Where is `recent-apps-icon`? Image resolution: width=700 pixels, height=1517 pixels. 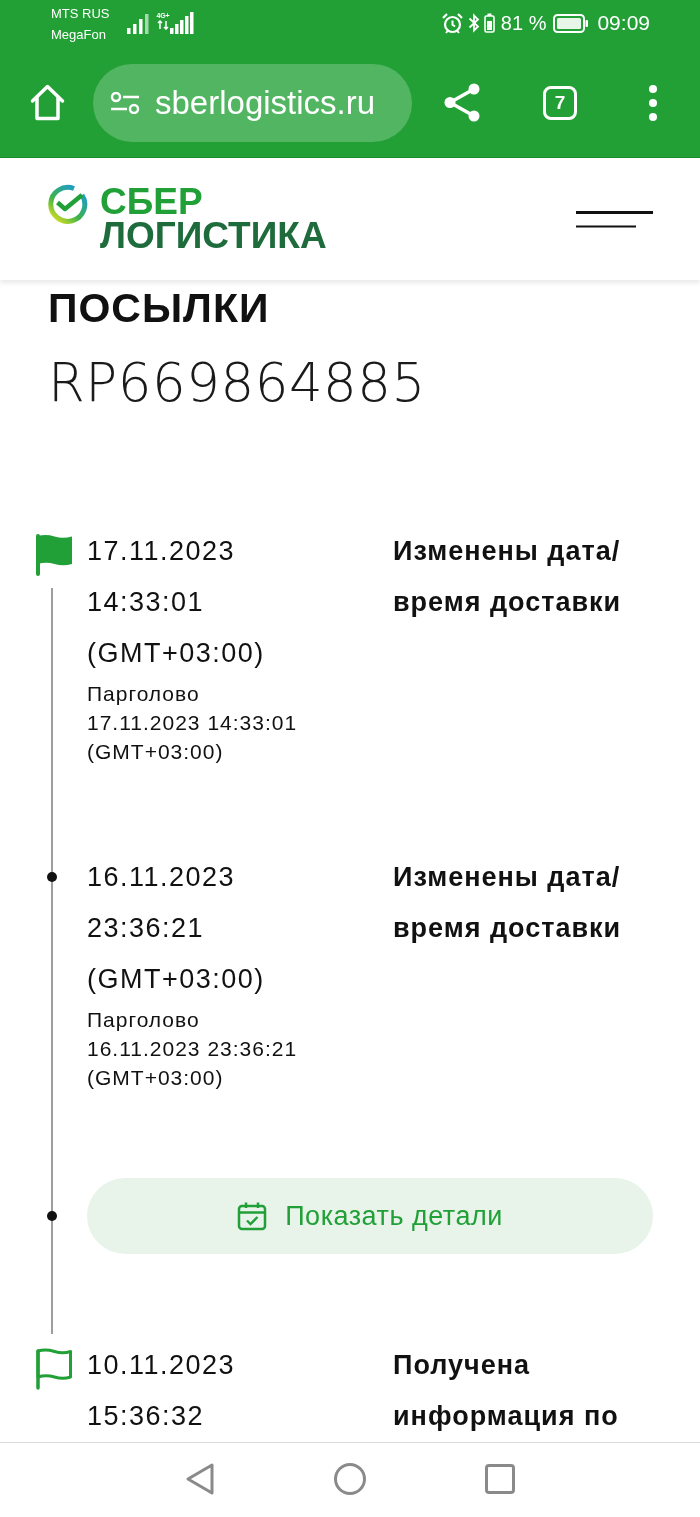
recent-apps-icon is located at coordinates (500, 1479).